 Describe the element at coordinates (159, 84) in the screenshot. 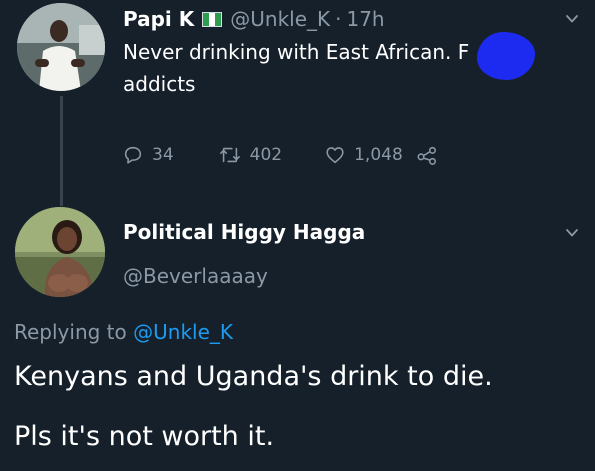

I see `tweet-text-line-2: addicts` at that location.